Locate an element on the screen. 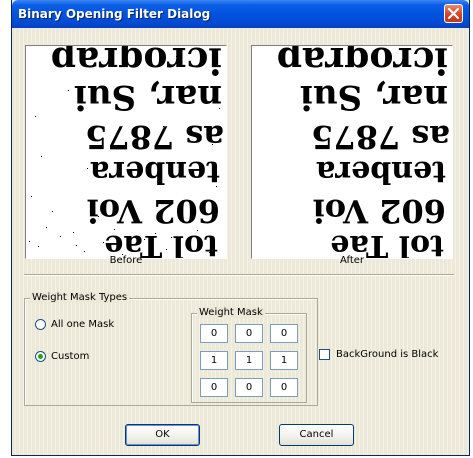  before-text-line2: nar, Sui is located at coordinates (148, 97).